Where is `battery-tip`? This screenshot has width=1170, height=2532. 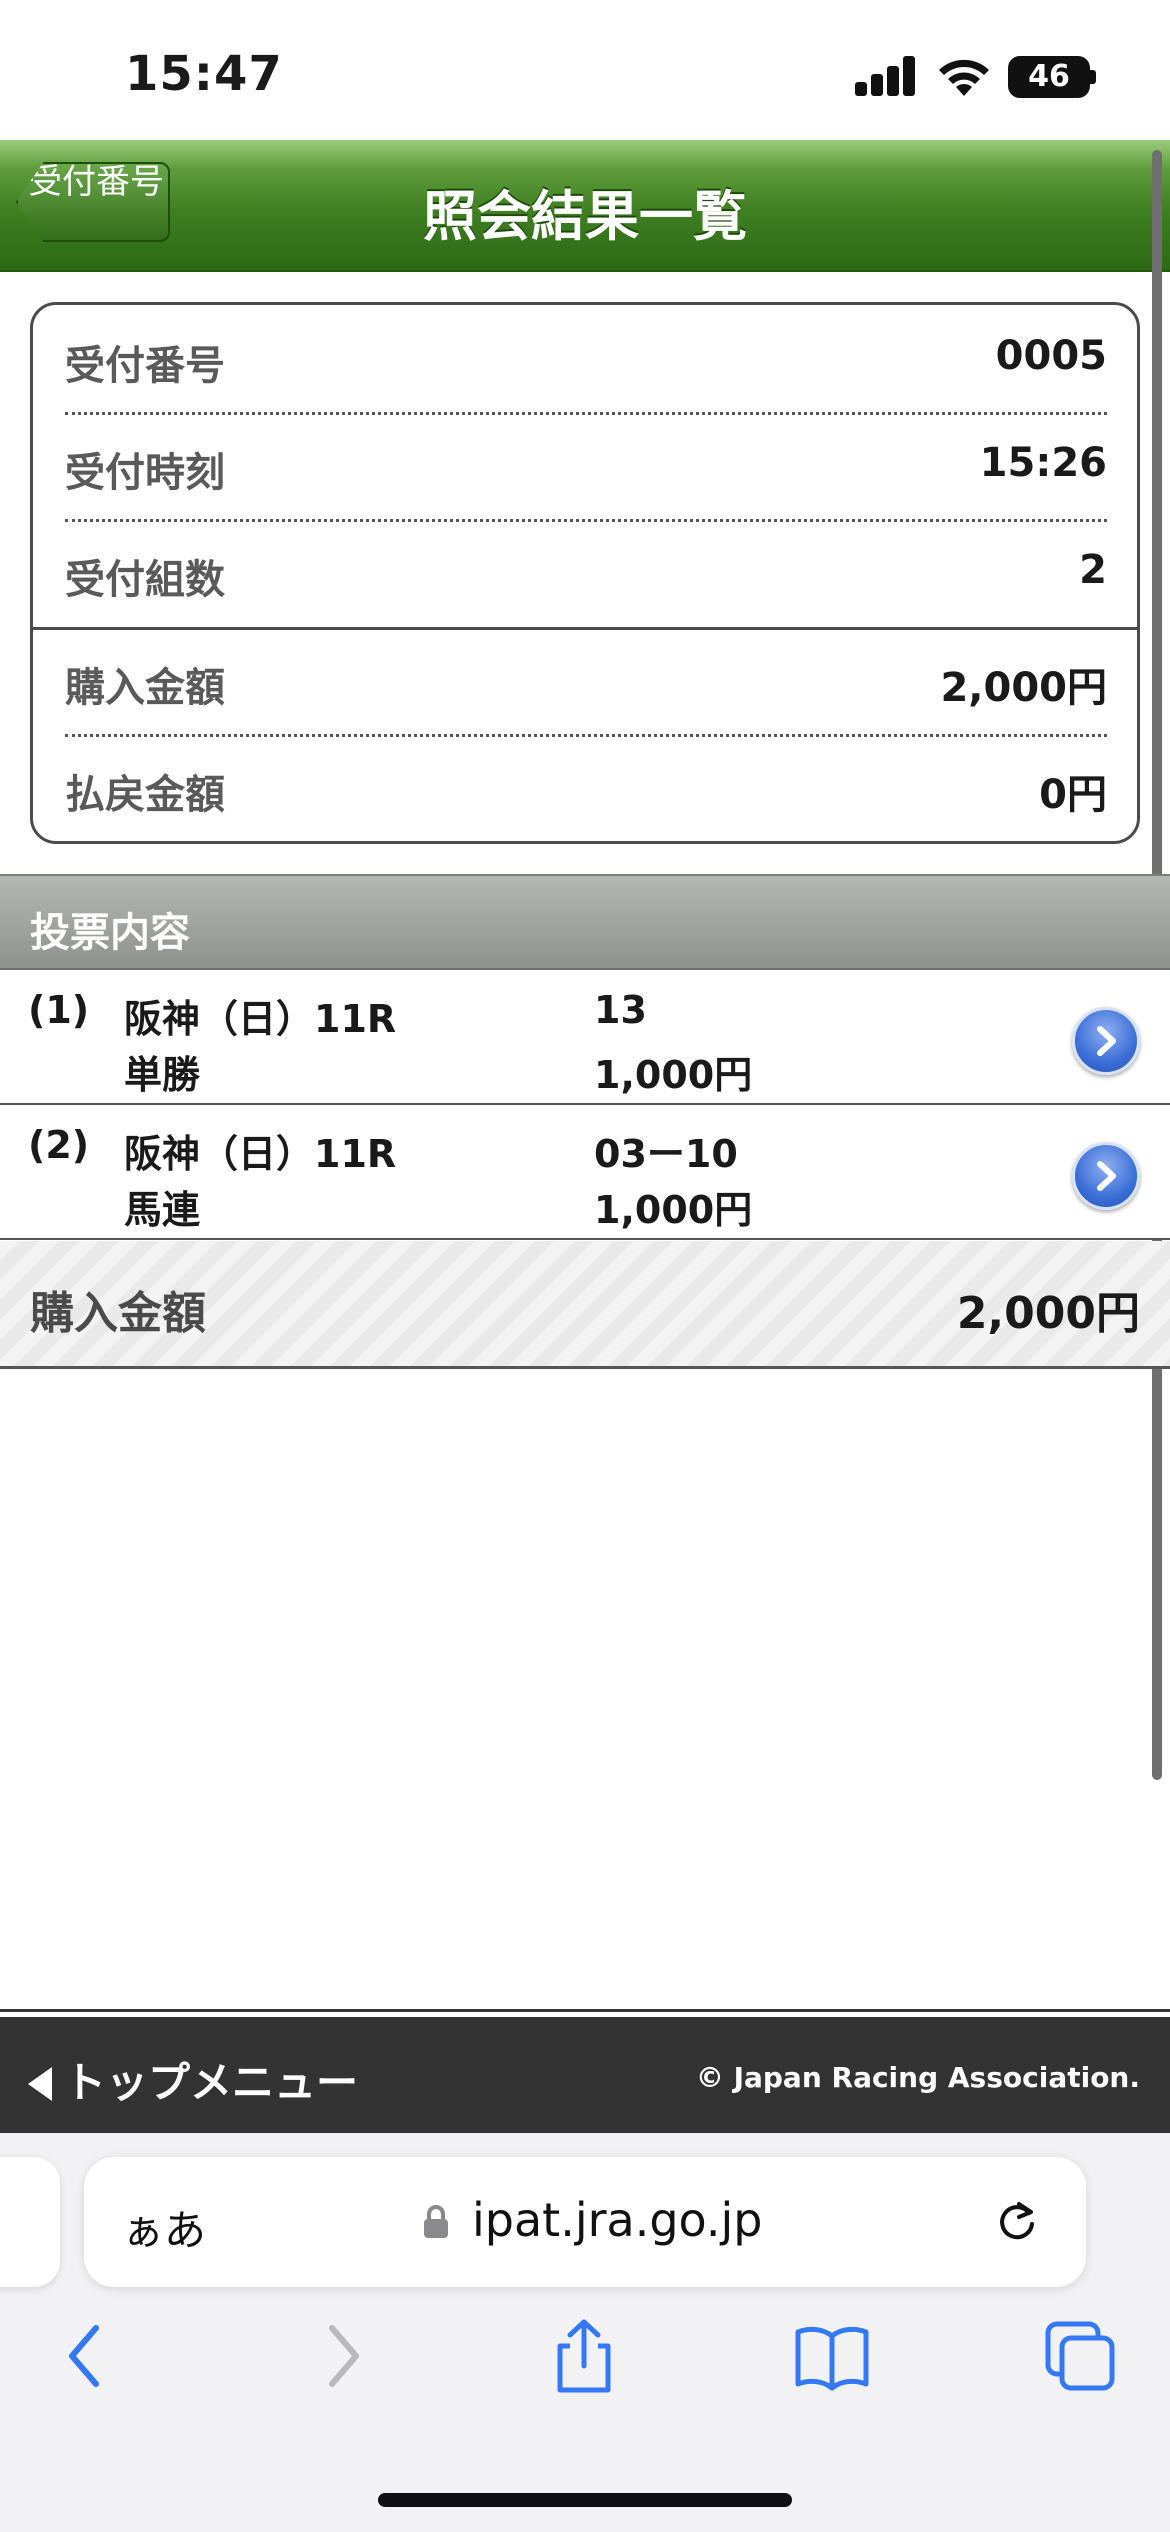 battery-tip is located at coordinates (1093, 77).